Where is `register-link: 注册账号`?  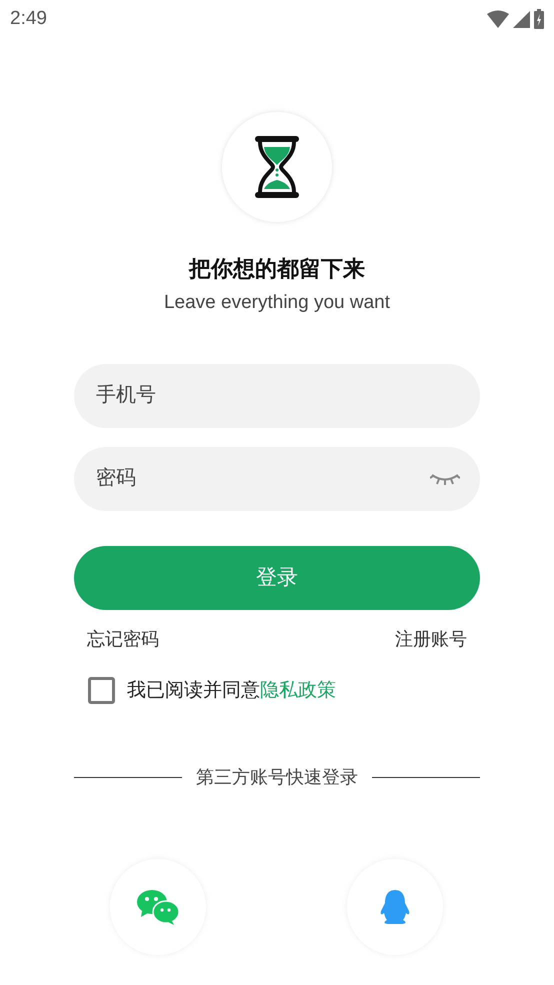
register-link: 注册账号 is located at coordinates (431, 639).